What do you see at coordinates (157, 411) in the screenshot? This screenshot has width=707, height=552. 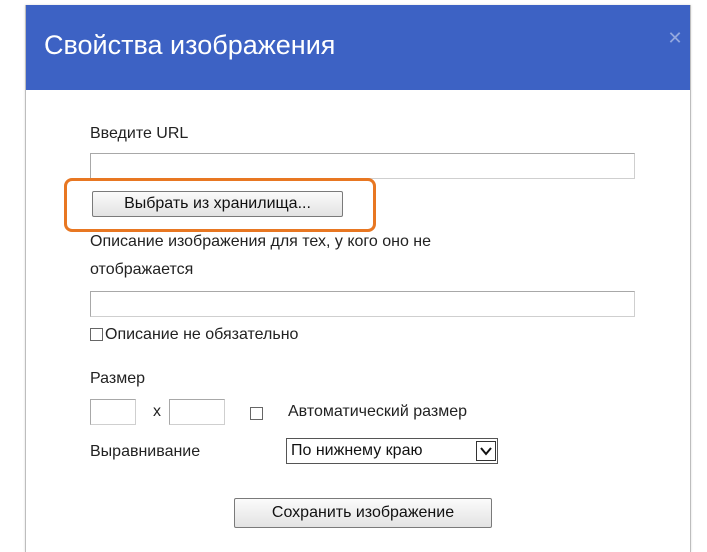 I see `size-separator: x` at bounding box center [157, 411].